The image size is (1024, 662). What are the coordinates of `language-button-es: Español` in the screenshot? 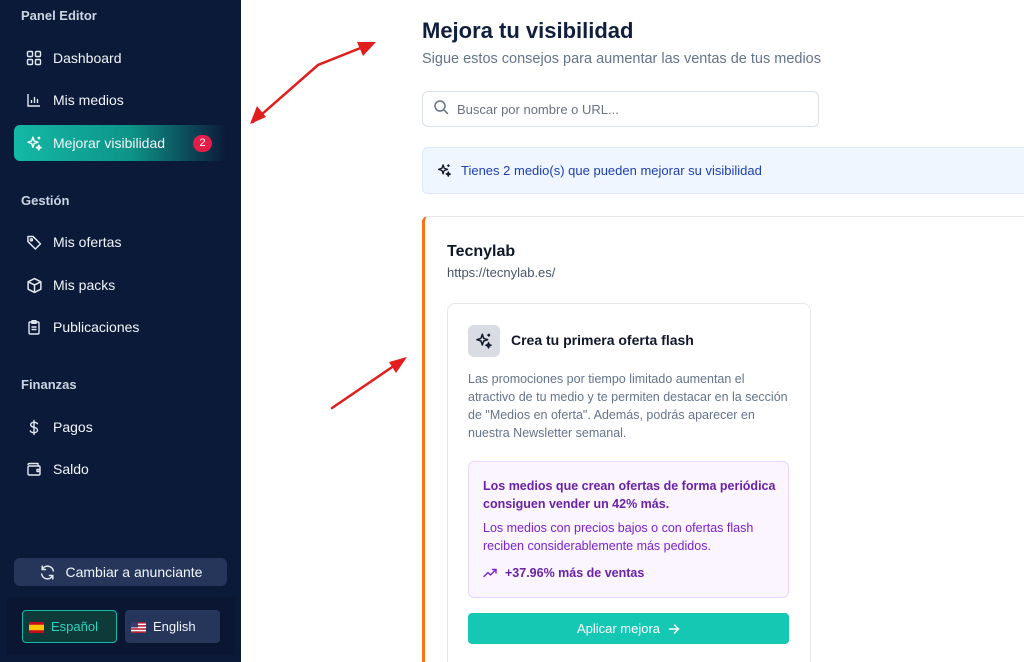 It's located at (69, 626).